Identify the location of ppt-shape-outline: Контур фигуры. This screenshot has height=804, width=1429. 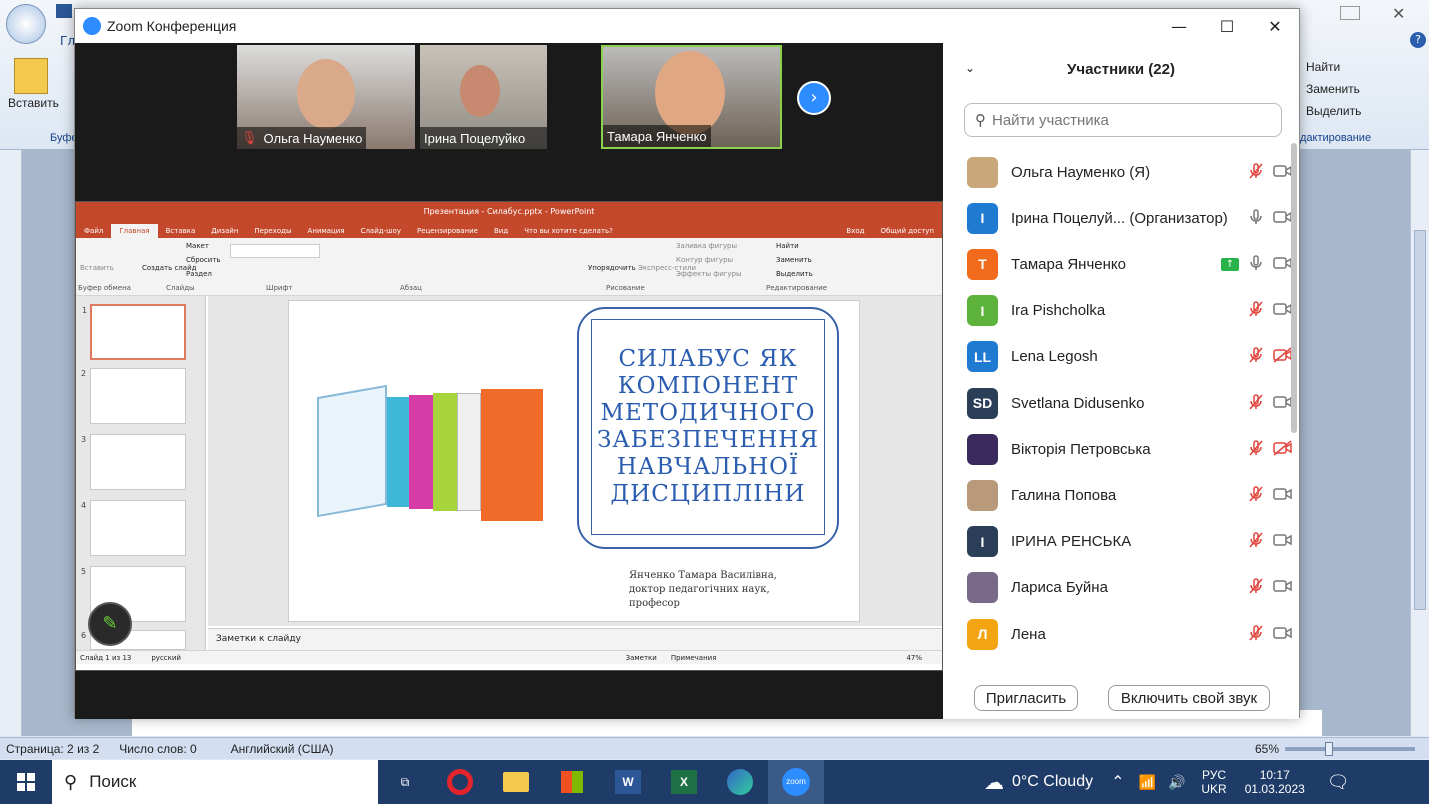
(704, 260).